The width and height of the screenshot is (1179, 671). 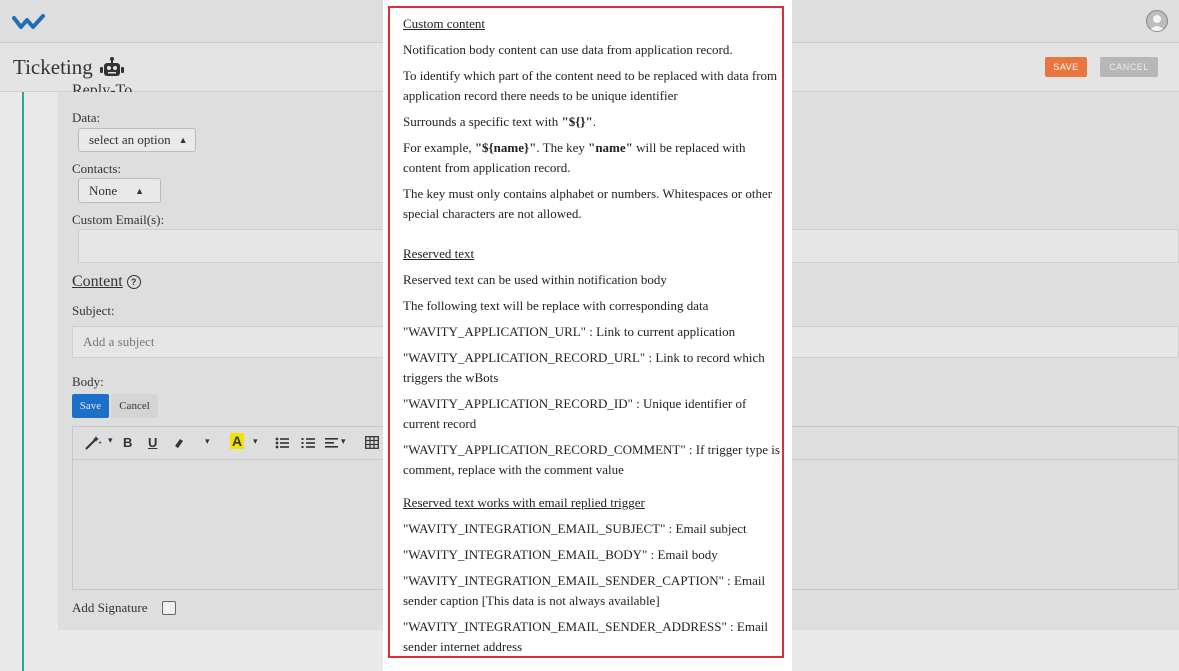 I want to click on add-signature-checkbox, so click(x=169, y=608).